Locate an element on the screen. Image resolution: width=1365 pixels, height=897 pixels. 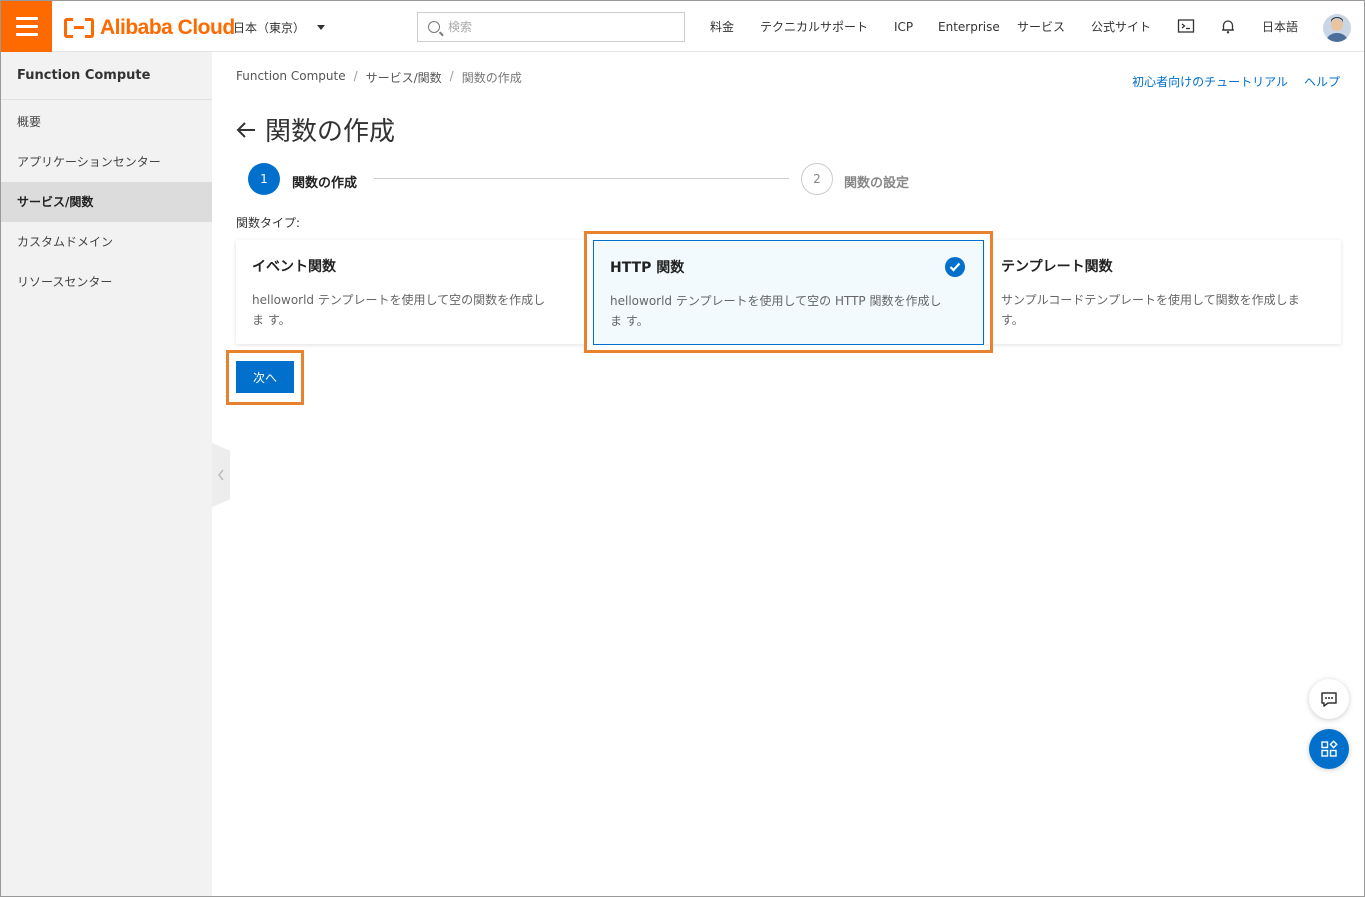
step-1-label: 関数の作成 is located at coordinates (325, 183).